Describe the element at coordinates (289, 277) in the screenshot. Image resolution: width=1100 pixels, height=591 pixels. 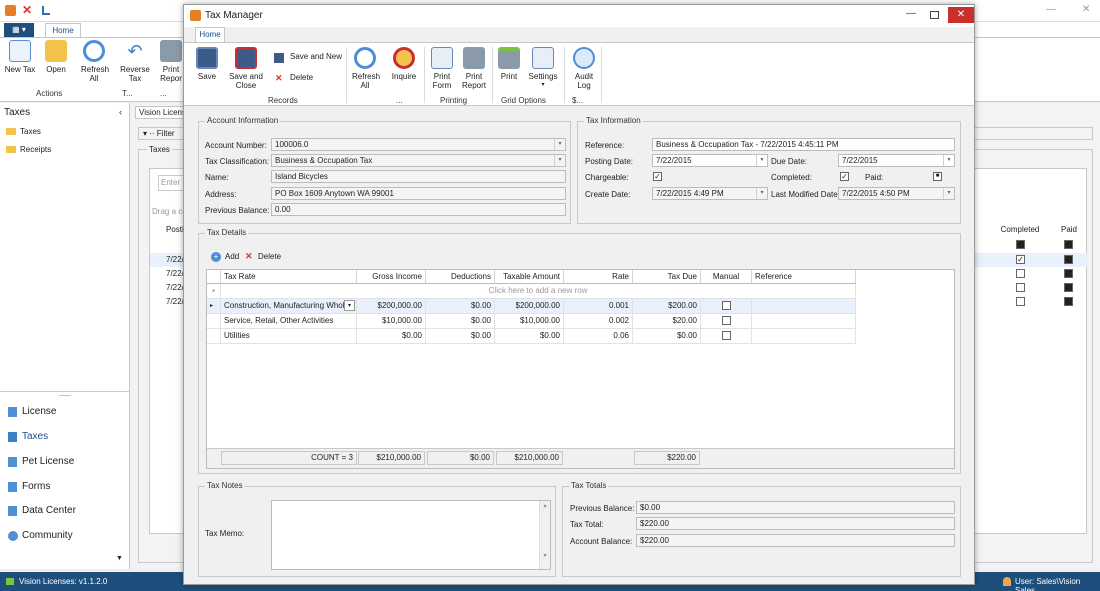
I see `col-tax-rate: Tax Rate` at that location.